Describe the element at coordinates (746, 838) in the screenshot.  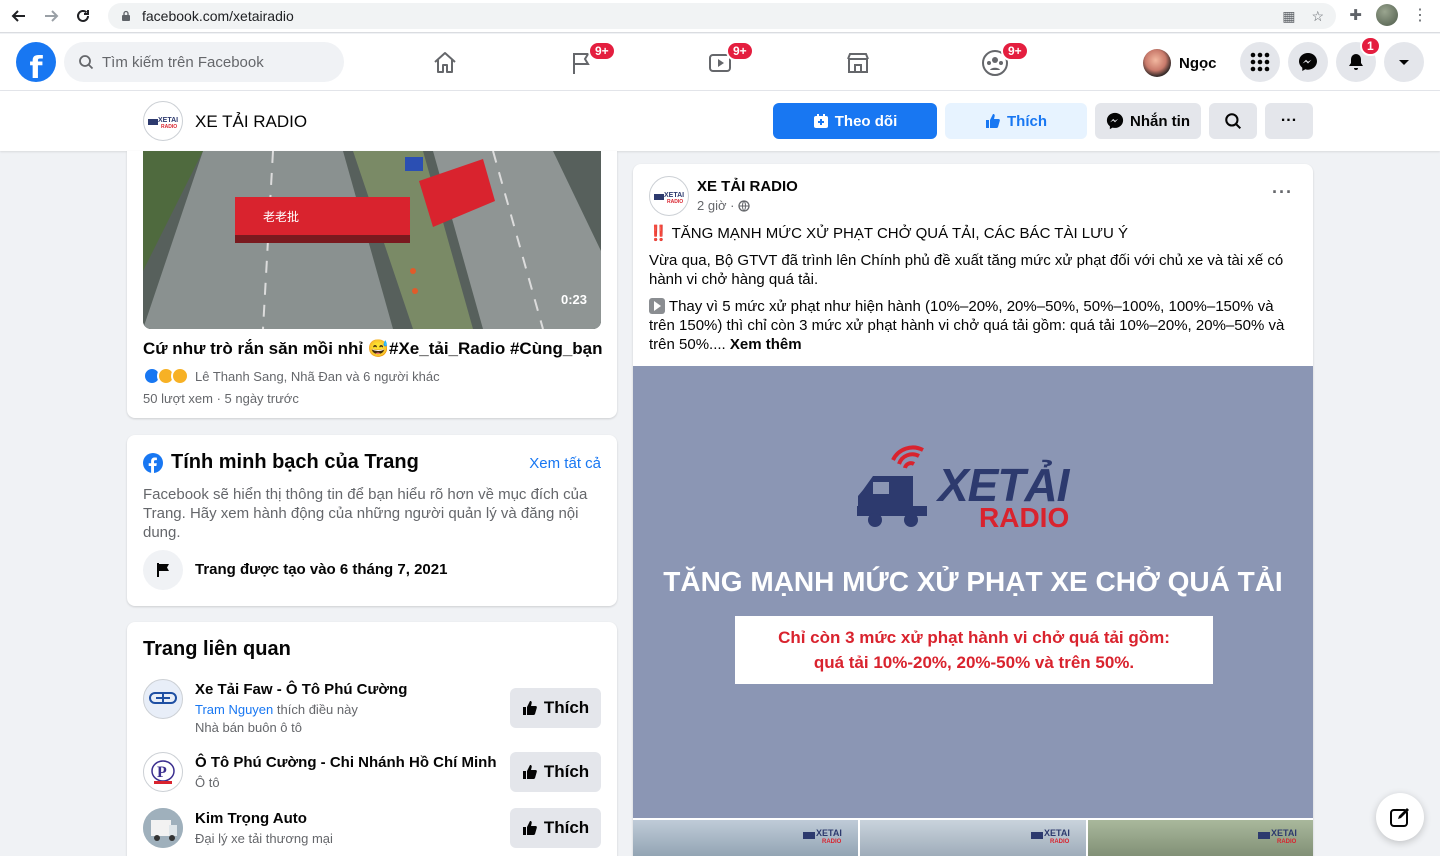
I see `thumbnail-1: XETAI RADIO` at that location.